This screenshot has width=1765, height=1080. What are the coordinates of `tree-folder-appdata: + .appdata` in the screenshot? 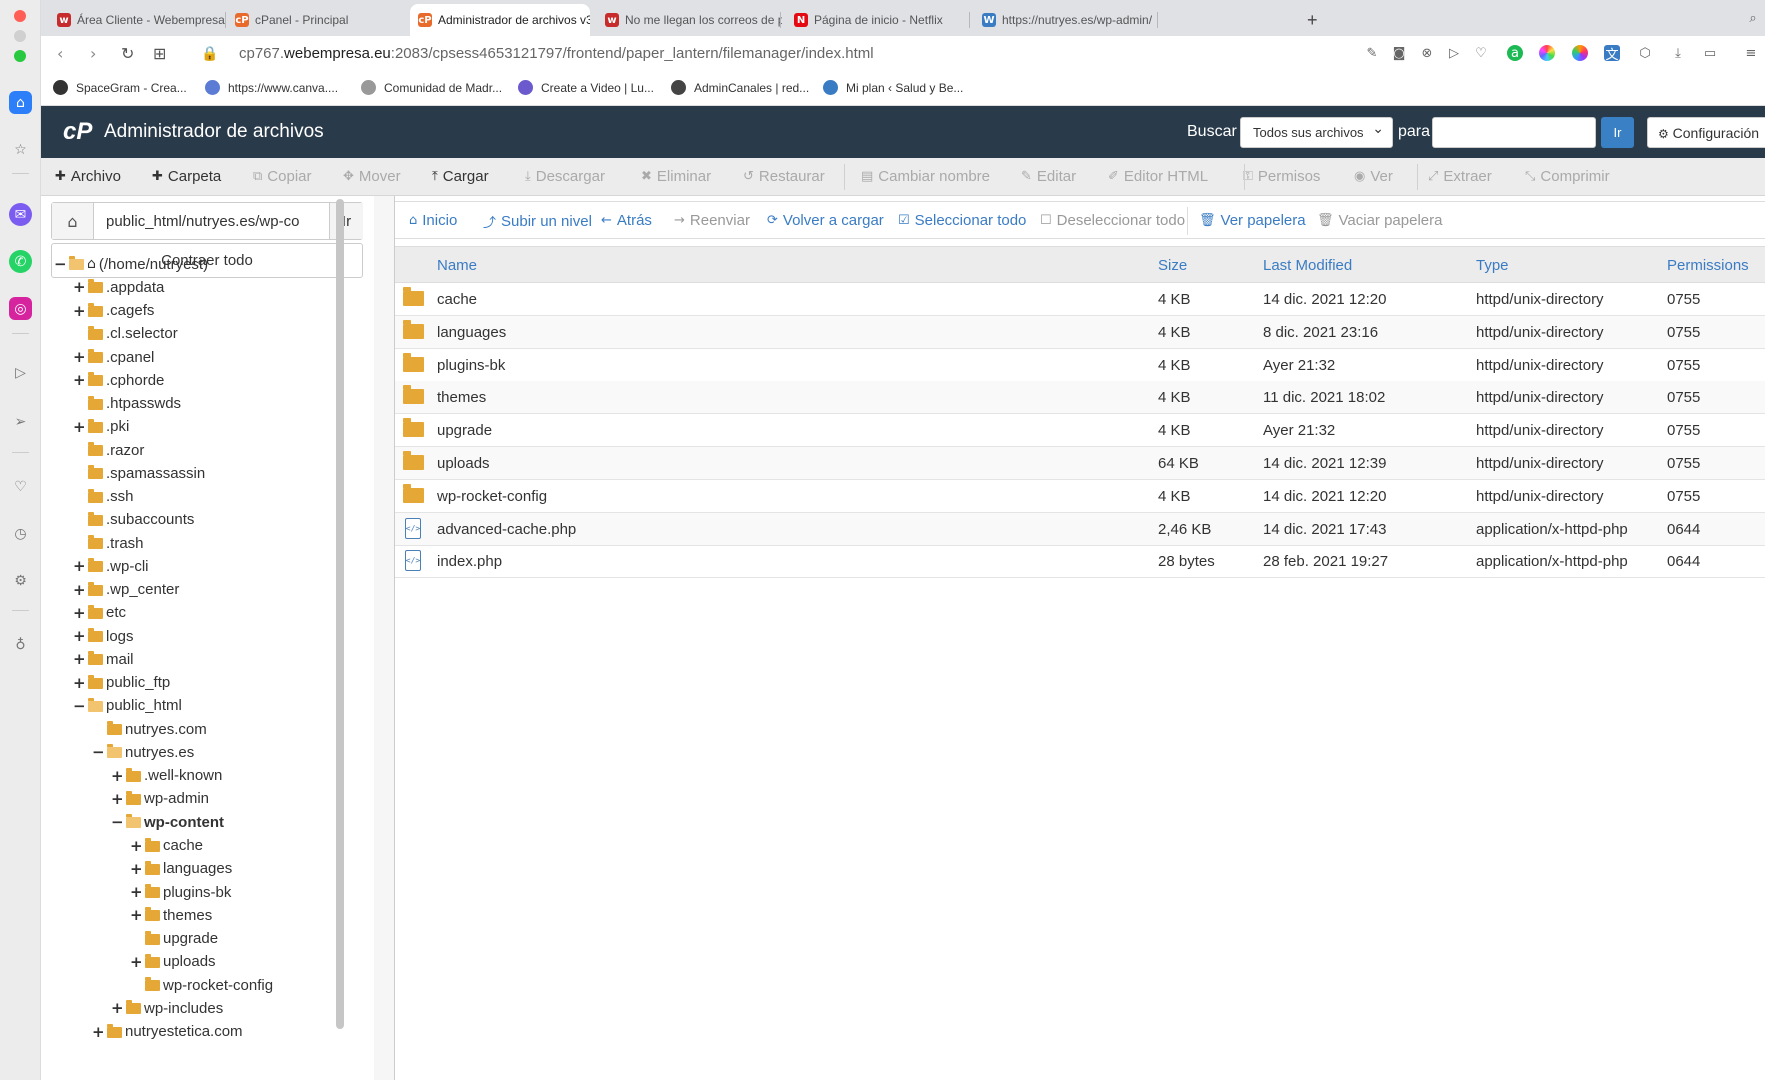 It's located at (118, 287).